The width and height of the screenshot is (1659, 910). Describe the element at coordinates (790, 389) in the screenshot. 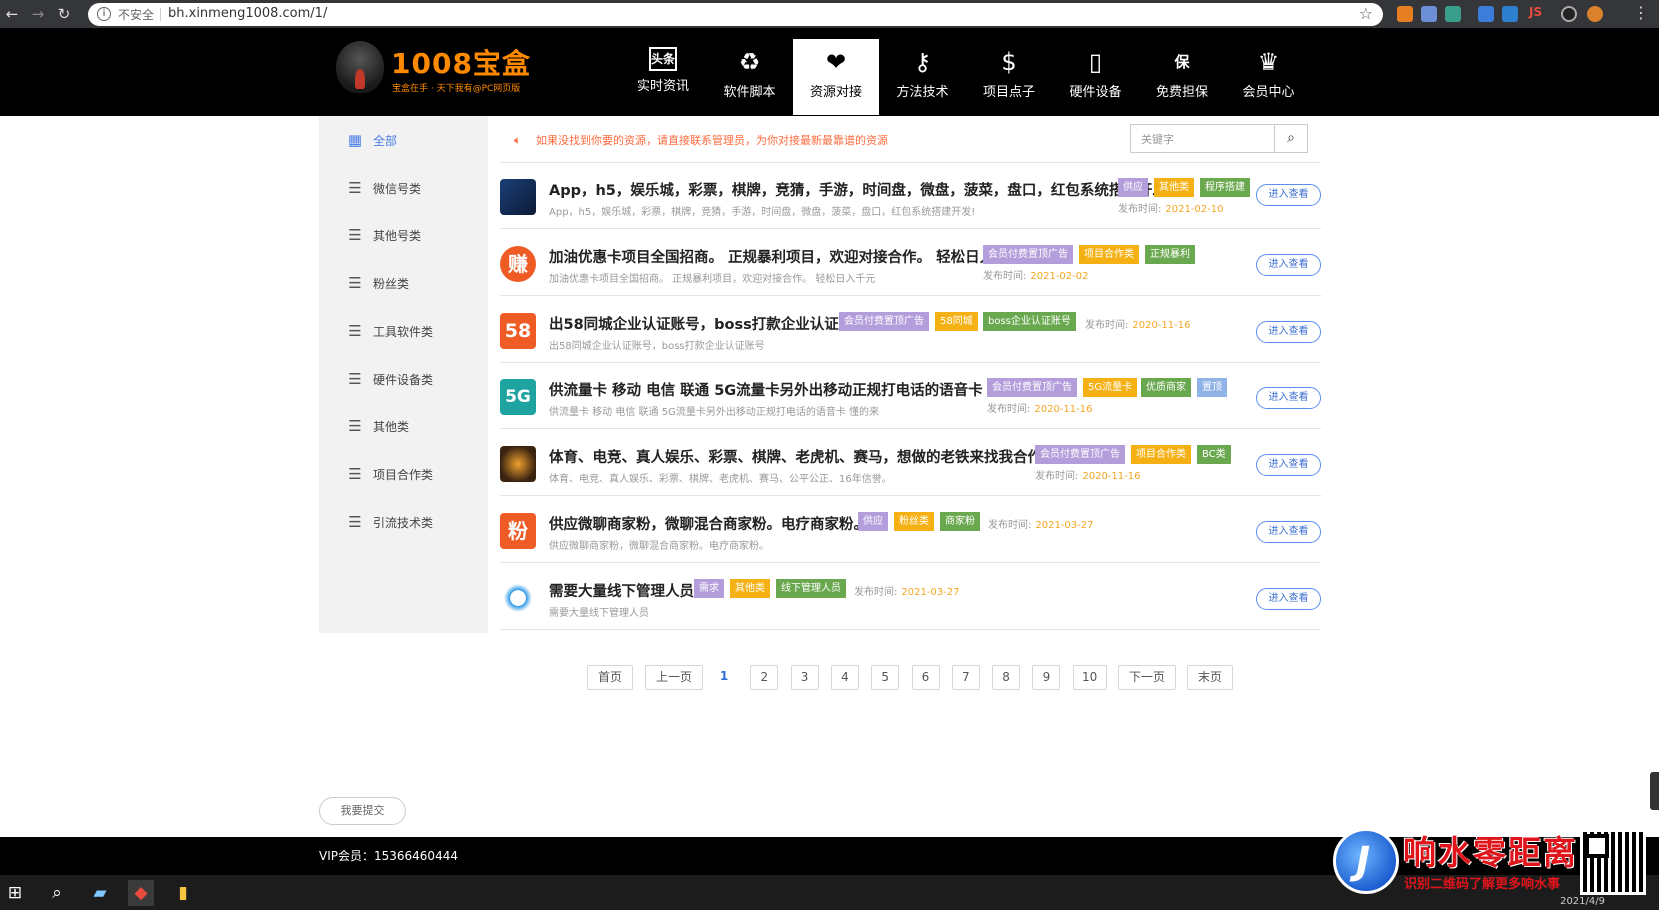

I see `item-title: 供流量卡 移动 电信 联通 5G流量卡另外出移动正规打电话的语音卡 懂的来` at that location.